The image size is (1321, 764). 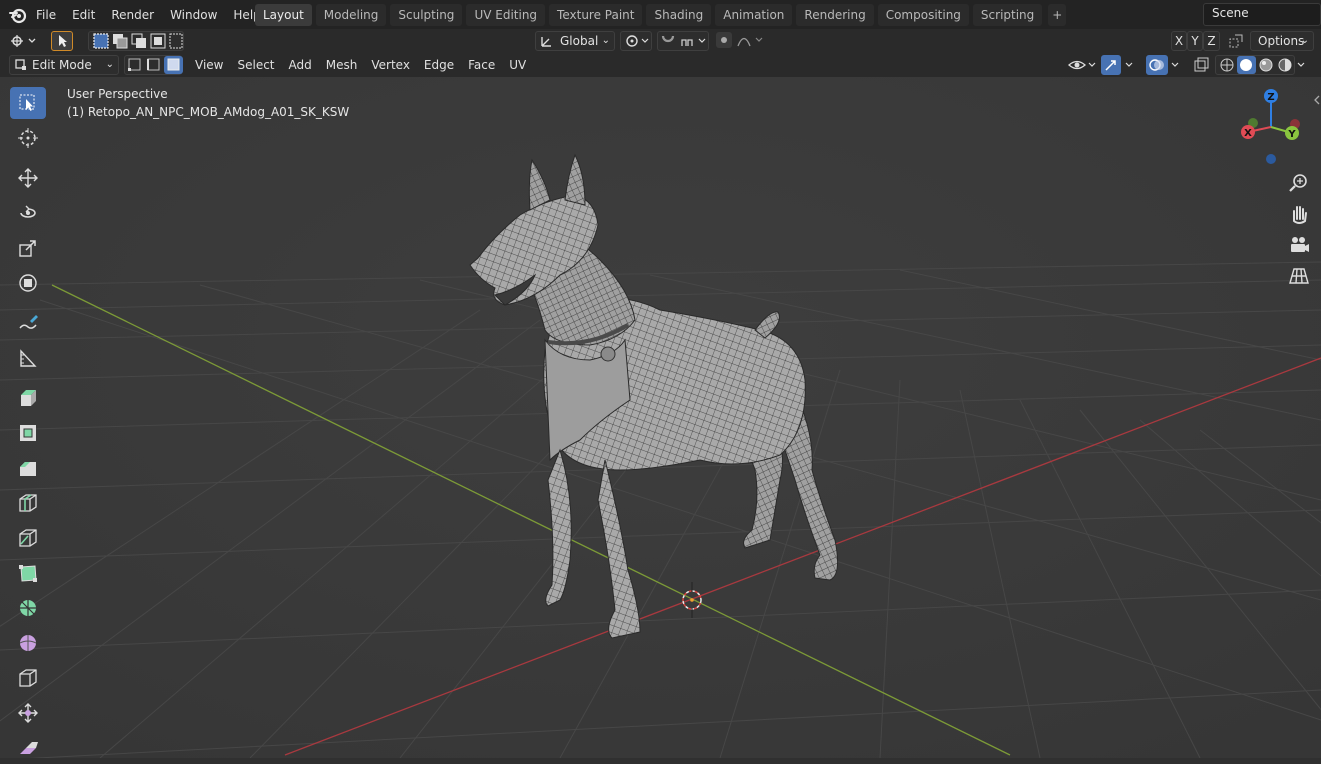 I want to click on loop-cut-icon, so click(x=28, y=503).